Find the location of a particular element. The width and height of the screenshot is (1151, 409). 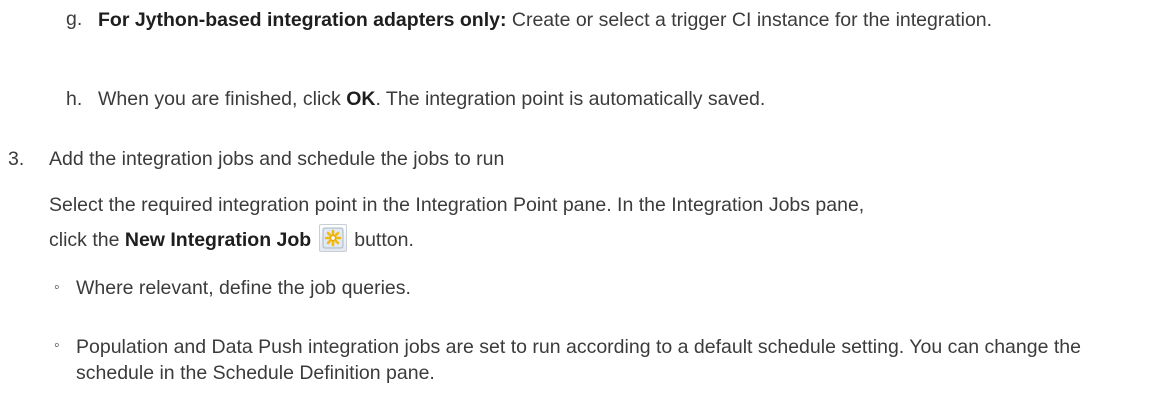

step-g-marker: g. is located at coordinates (74, 19).